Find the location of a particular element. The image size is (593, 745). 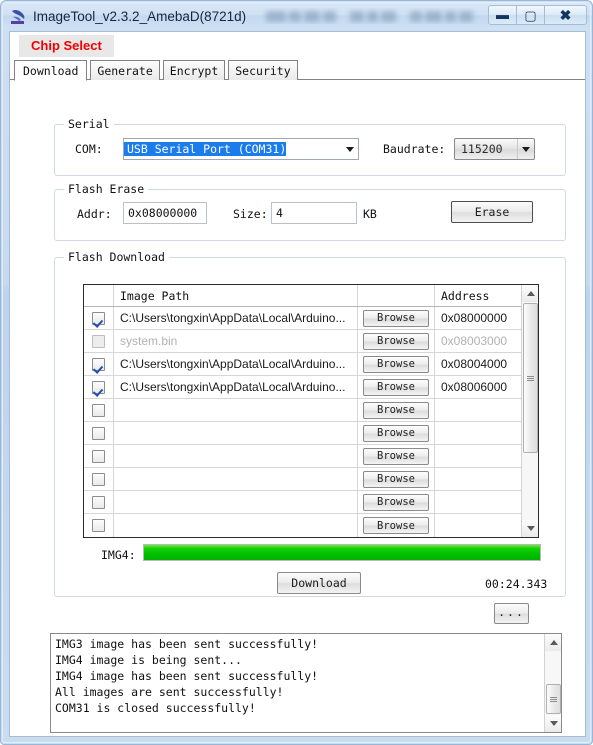

com-port-value: USB Serial Port (COM31) is located at coordinates (205, 149).